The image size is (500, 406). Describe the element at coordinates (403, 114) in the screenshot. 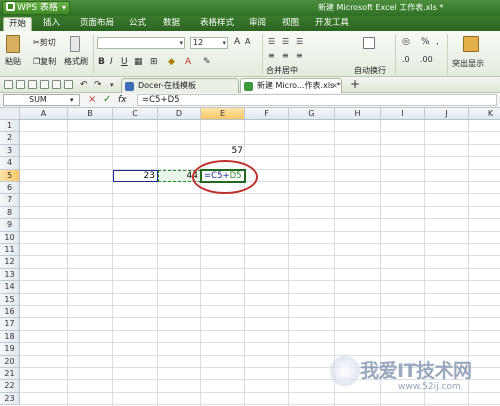

I see `column-header-i: I` at that location.